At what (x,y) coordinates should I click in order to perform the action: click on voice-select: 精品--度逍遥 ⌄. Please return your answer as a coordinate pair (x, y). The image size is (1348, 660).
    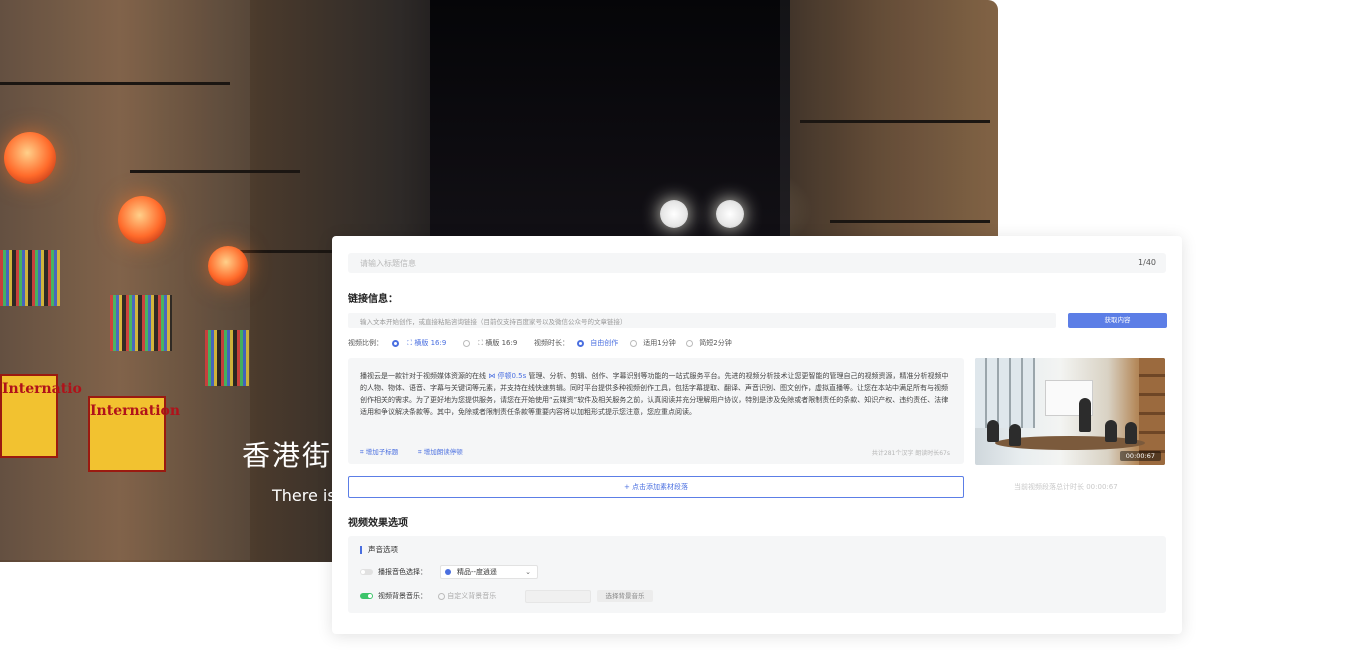
    Looking at the image, I should click on (489, 572).